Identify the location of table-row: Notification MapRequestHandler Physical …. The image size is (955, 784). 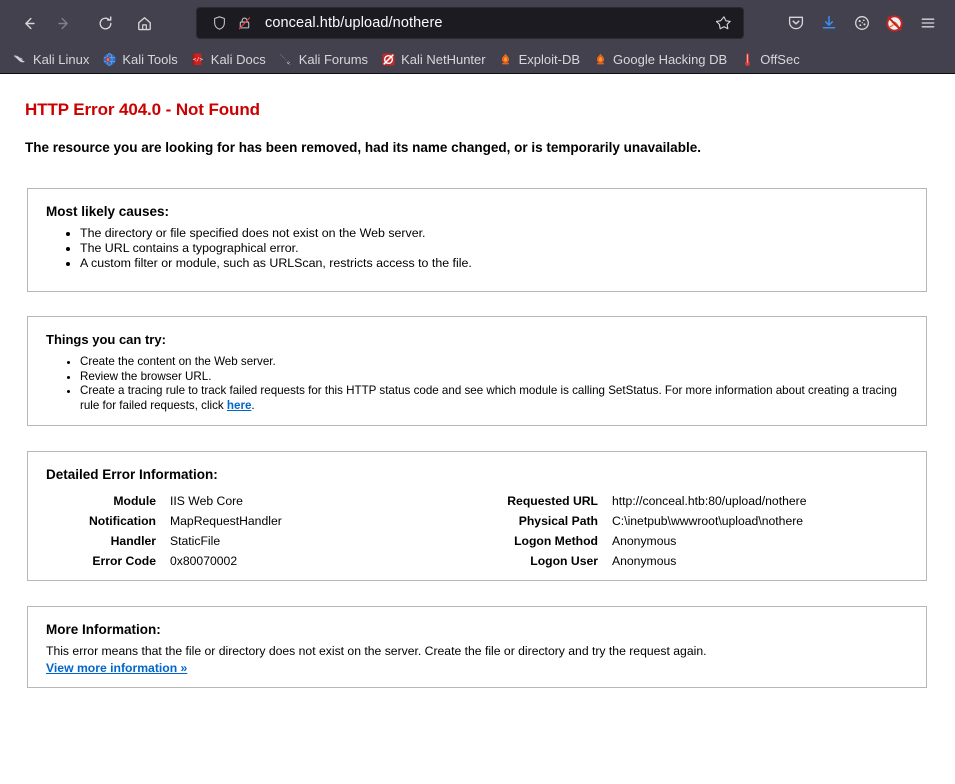
(477, 521).